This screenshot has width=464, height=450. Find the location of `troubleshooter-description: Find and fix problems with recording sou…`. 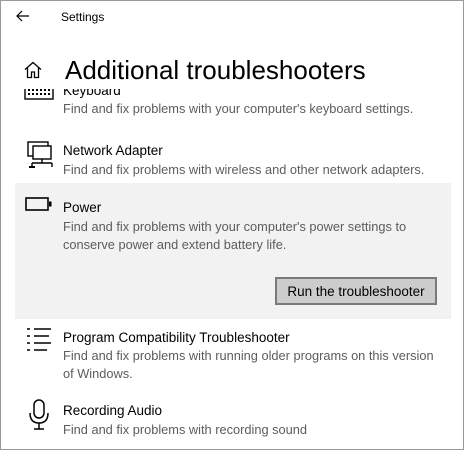

troubleshooter-description: Find and fix problems with recording sou… is located at coordinates (185, 429).